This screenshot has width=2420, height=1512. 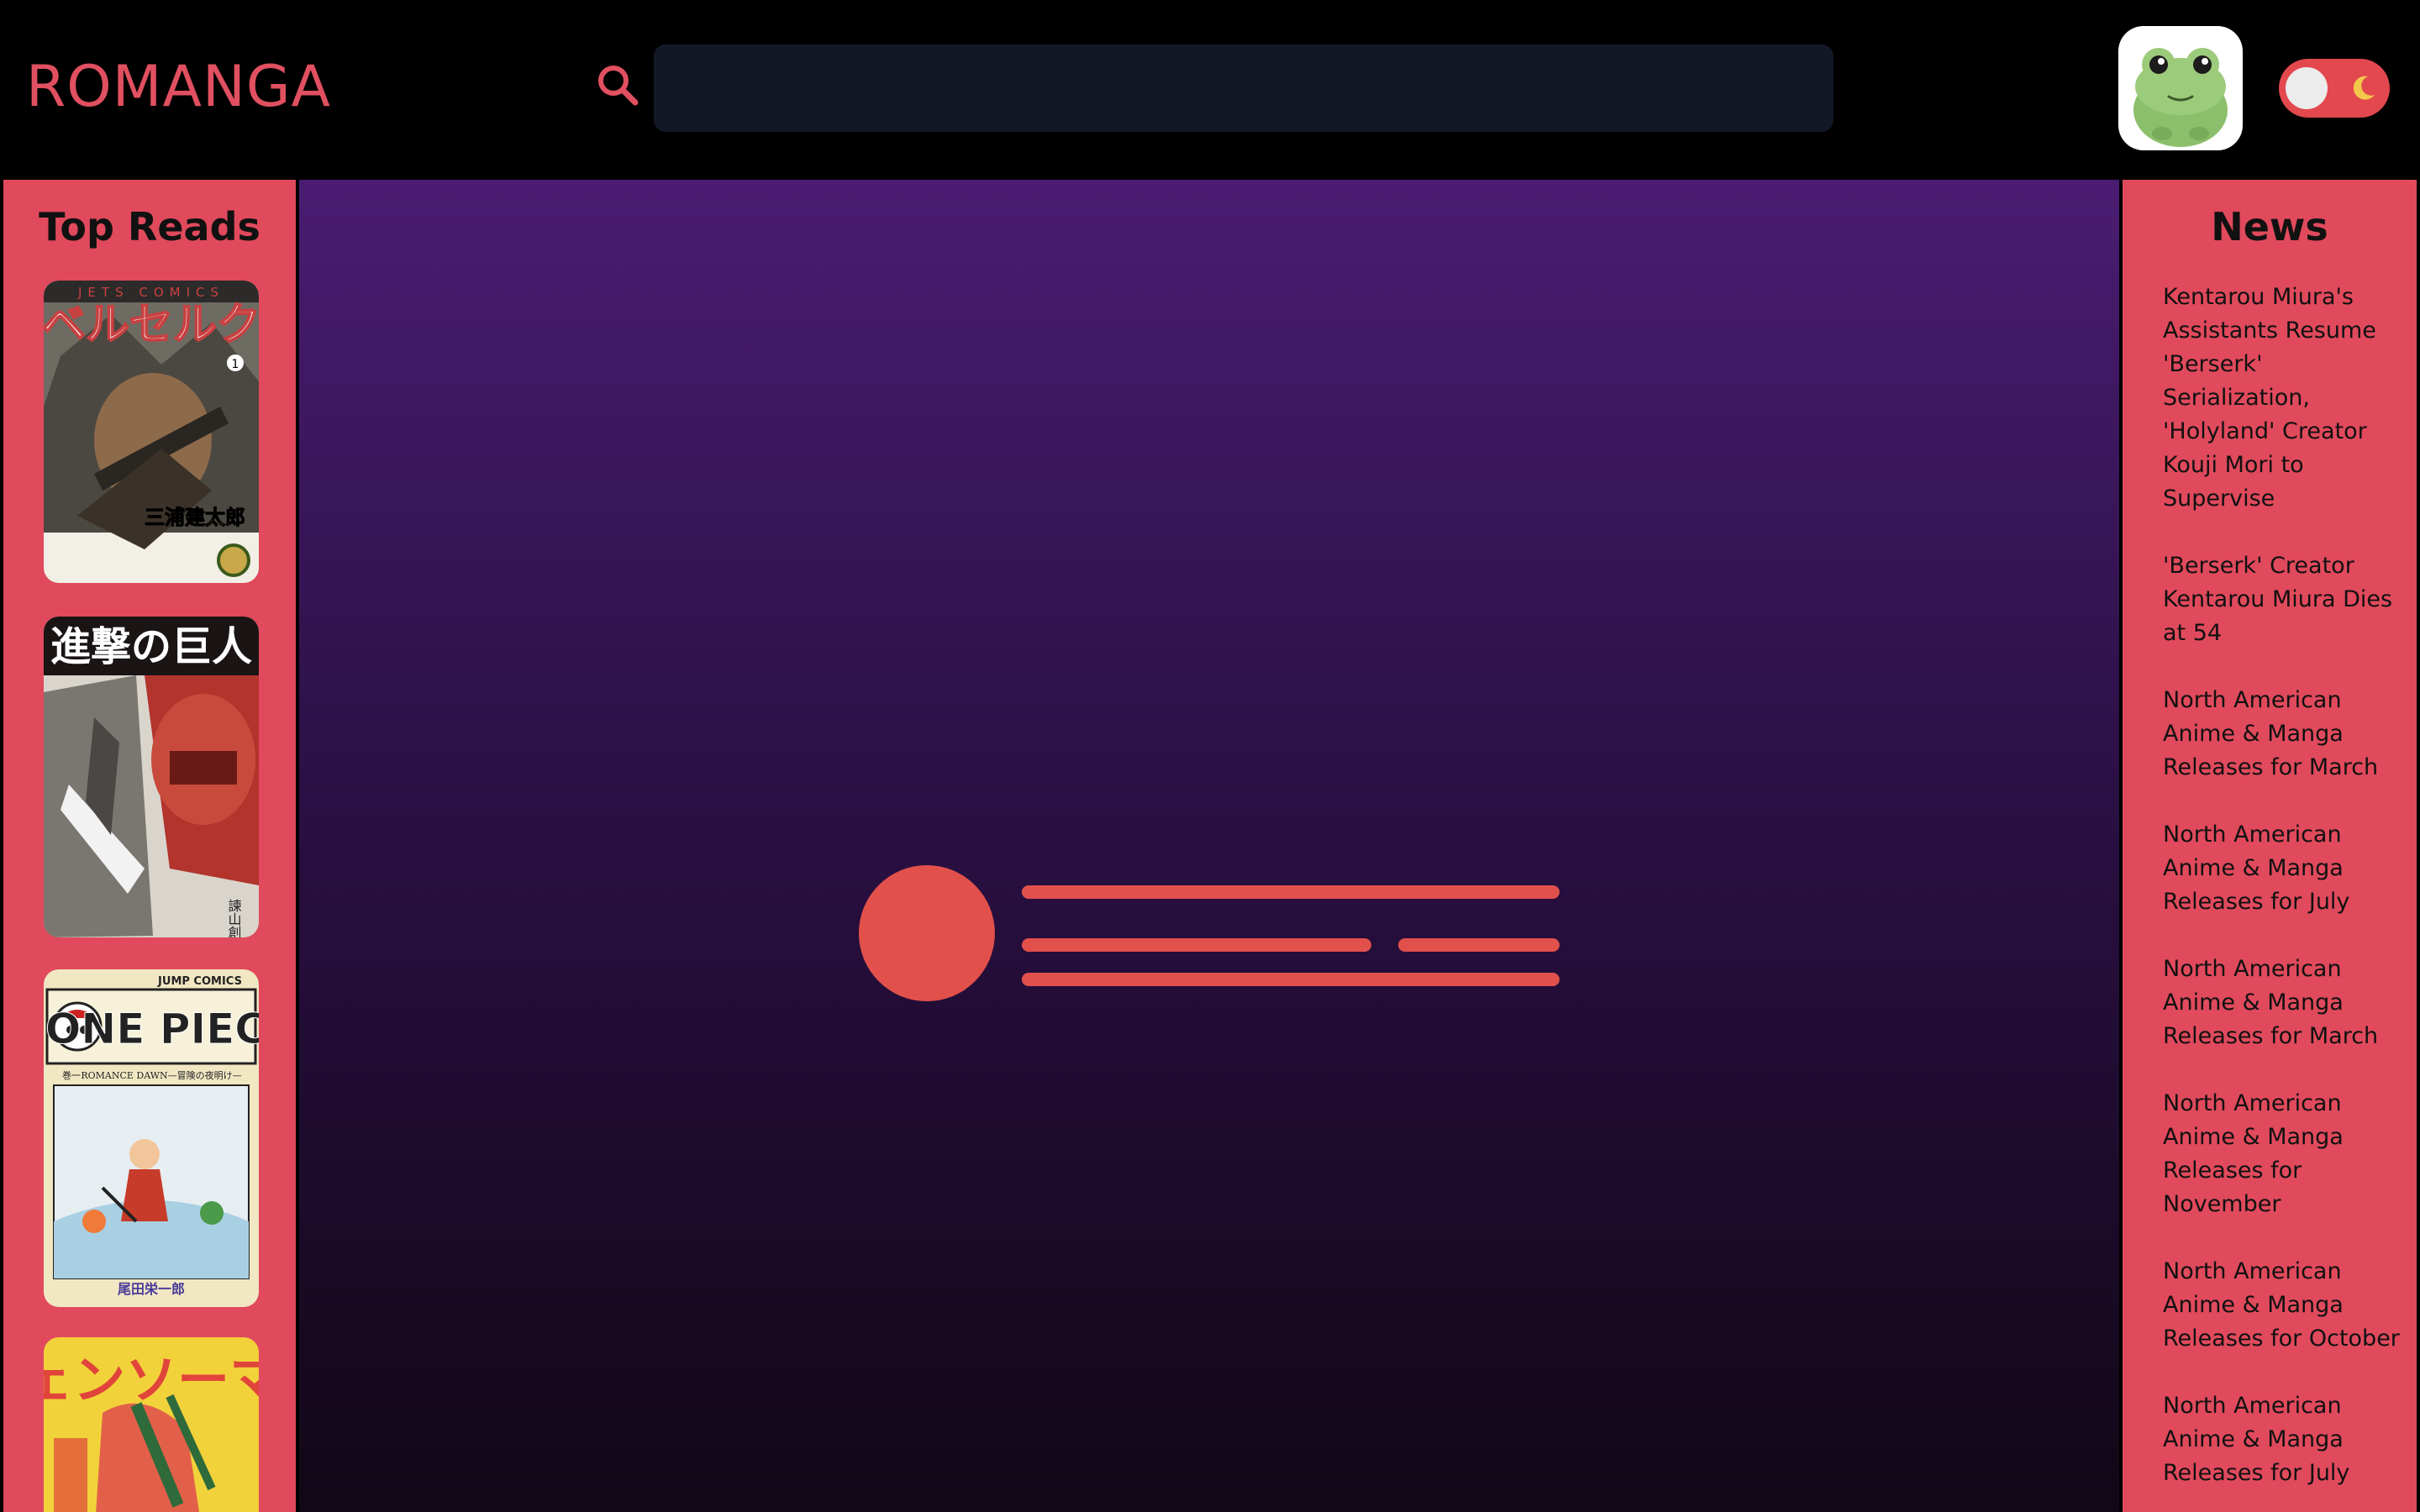 I want to click on avatar, so click(x=2180, y=88).